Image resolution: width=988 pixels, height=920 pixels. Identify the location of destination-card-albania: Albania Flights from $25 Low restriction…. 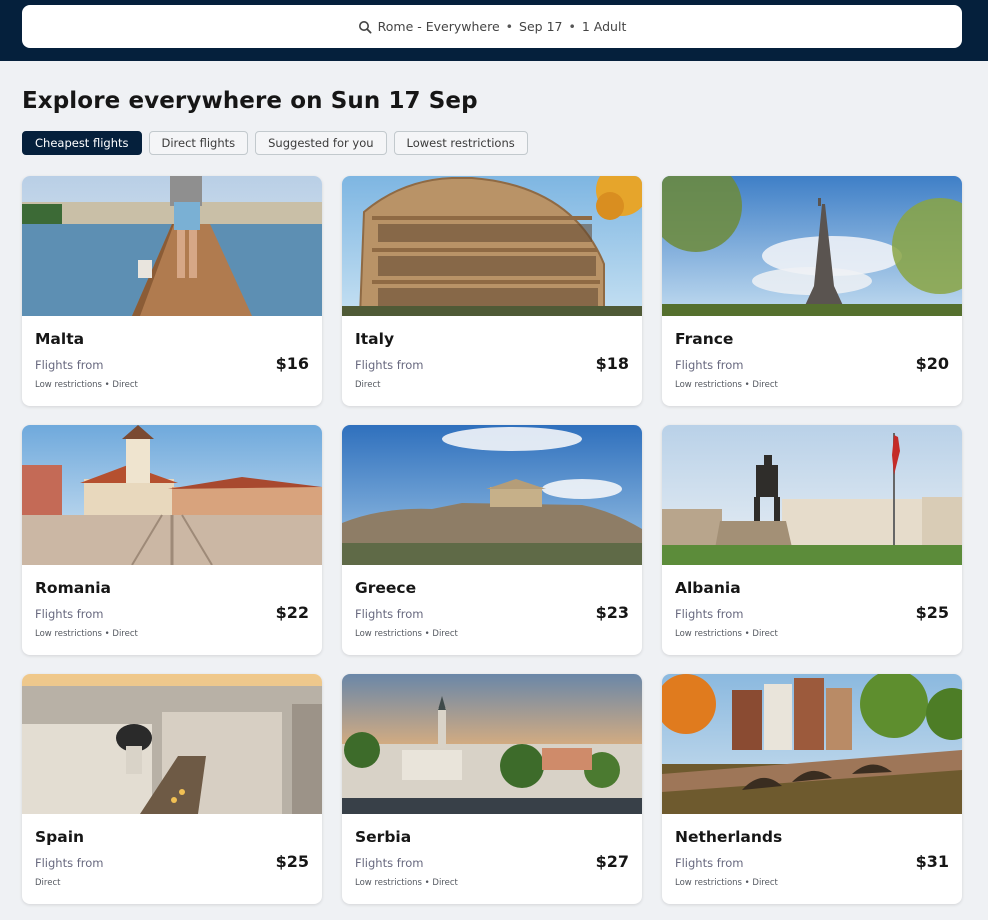
(812, 540).